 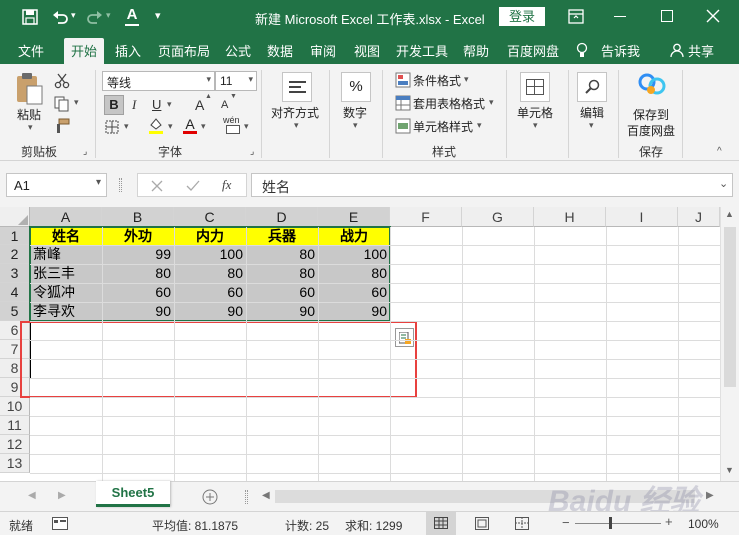 I want to click on next-sheet-icon: ▶, so click(x=62, y=495).